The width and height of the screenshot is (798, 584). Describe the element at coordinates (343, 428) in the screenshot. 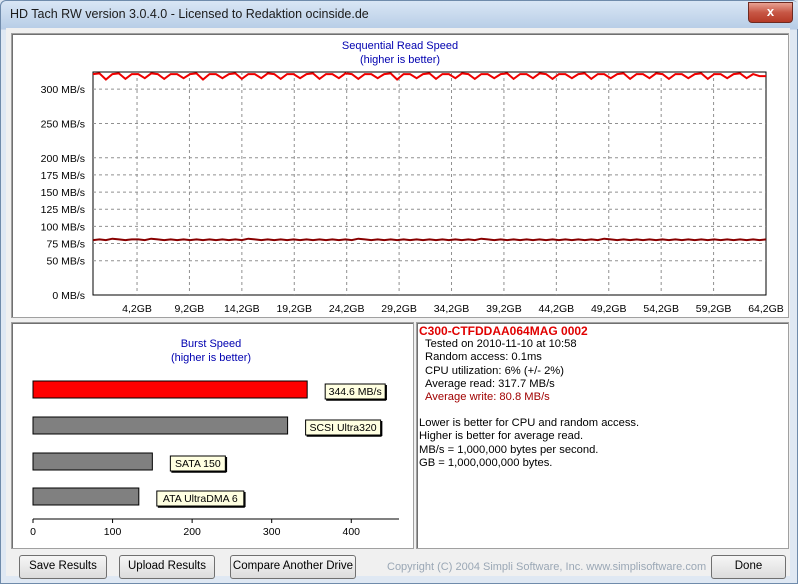

I see `burst-bar-label: SCSI Ultra320` at that location.